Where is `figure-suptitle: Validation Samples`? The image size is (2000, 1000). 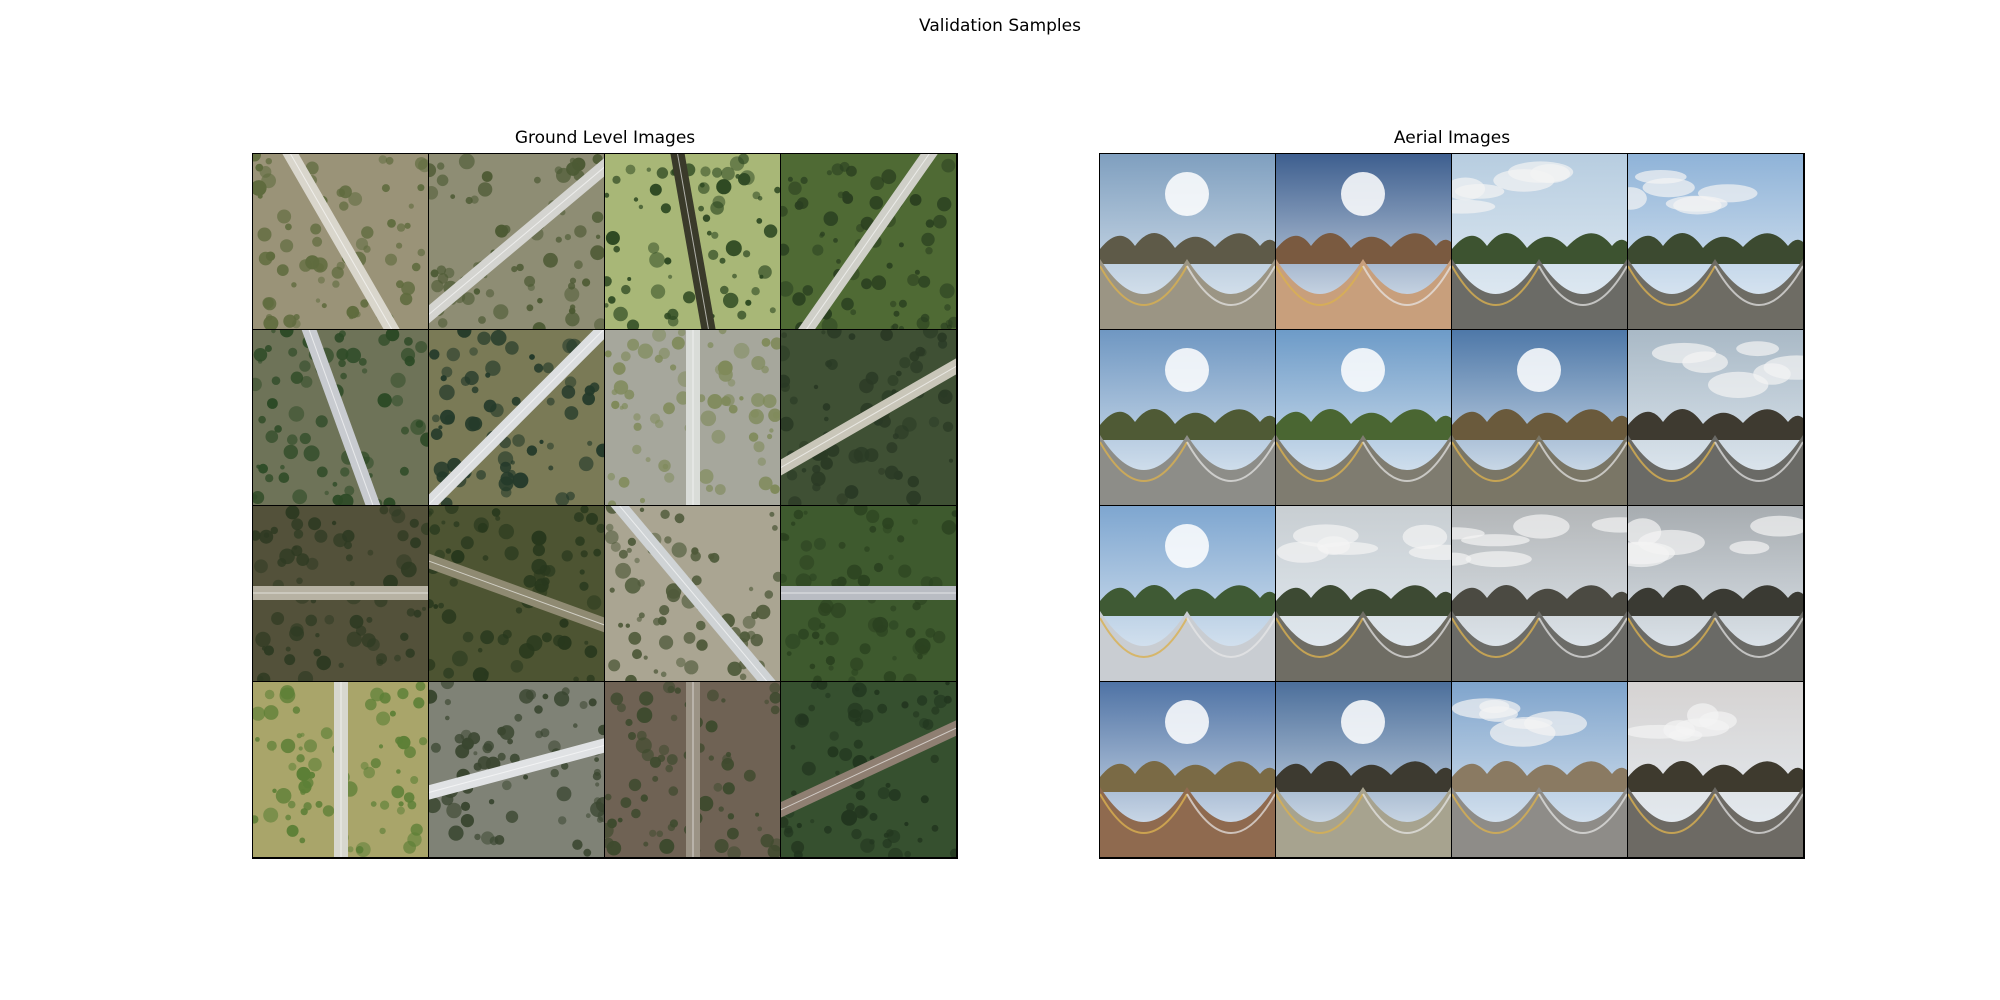 figure-suptitle: Validation Samples is located at coordinates (1000, 26).